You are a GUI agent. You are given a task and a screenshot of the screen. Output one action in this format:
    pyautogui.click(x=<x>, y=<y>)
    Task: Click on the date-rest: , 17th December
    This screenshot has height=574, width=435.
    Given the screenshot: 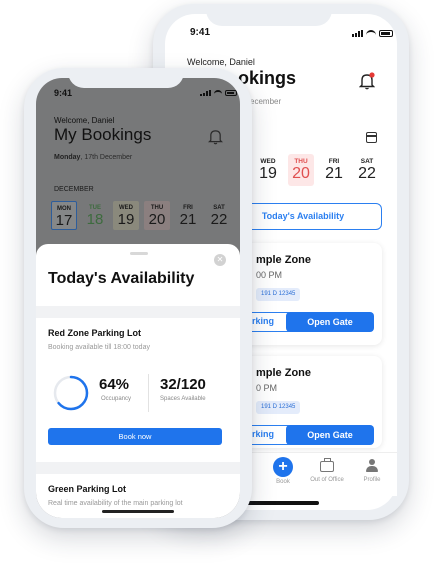 What is the action you would take?
    pyautogui.click(x=106, y=157)
    